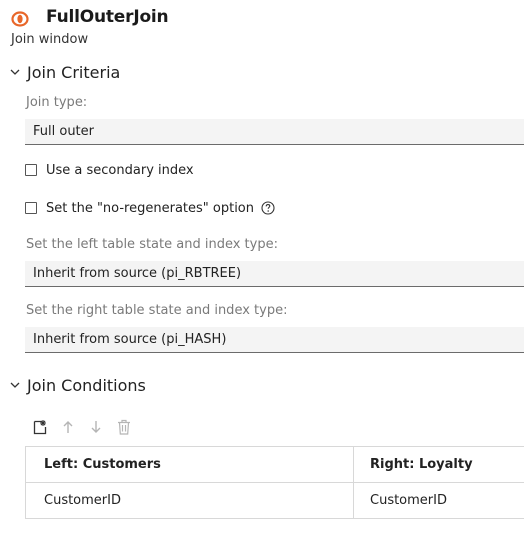  I want to click on window-header: FullOuterJoin Join window, so click(267, 27).